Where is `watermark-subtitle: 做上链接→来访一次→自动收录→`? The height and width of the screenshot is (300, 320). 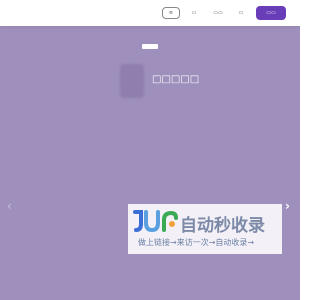
watermark-subtitle: 做上链接→来访一次→自动收录→ is located at coordinates (196, 242).